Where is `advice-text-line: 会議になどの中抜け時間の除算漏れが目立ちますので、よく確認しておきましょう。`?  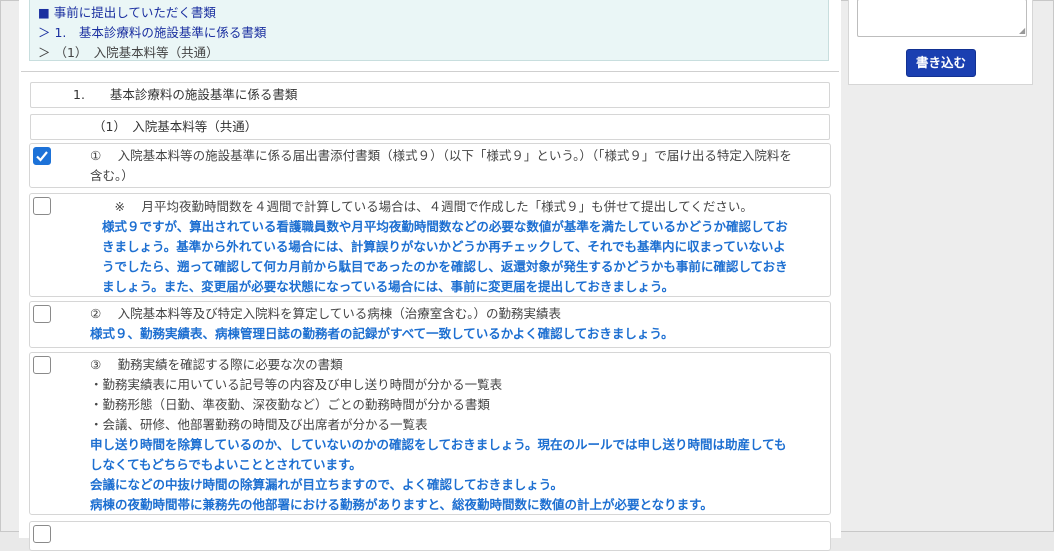 advice-text-line: 会議になどの中抜け時間の除算漏れが目立ちますので、よく確認しておきましょう。 is located at coordinates (327, 484).